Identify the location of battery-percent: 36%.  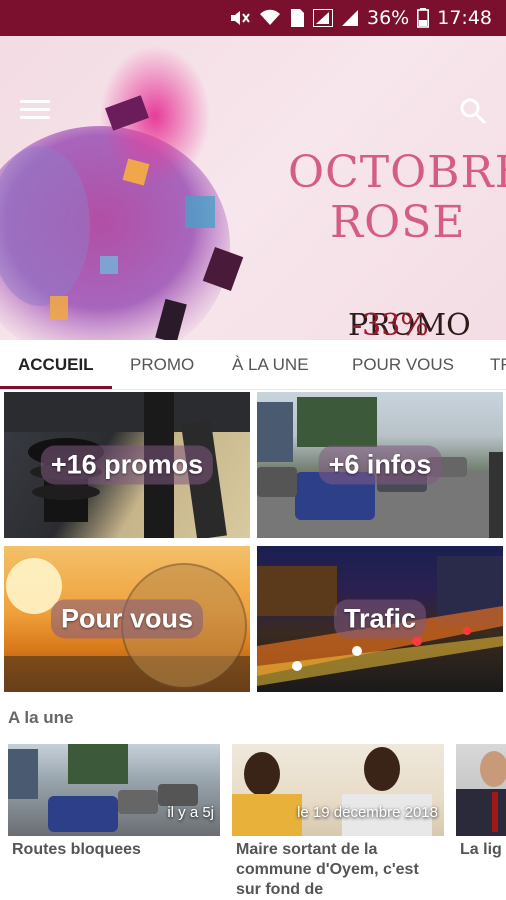
(388, 18).